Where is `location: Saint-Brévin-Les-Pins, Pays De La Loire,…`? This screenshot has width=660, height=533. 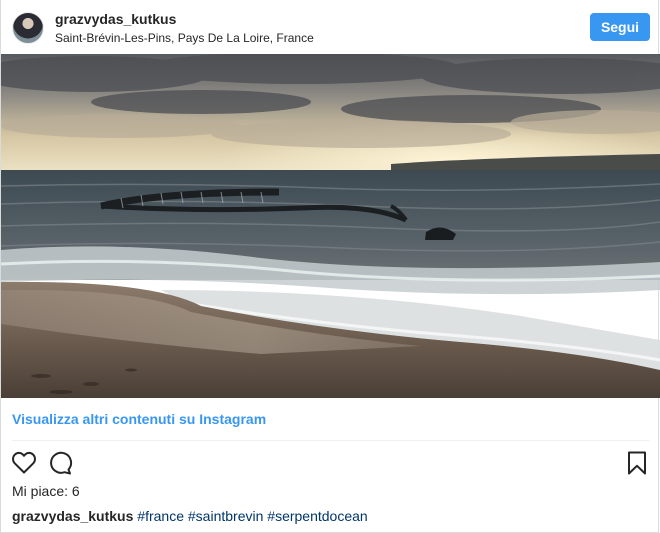 location: Saint-Brévin-Les-Pins, Pays De La Loire,… is located at coordinates (184, 38).